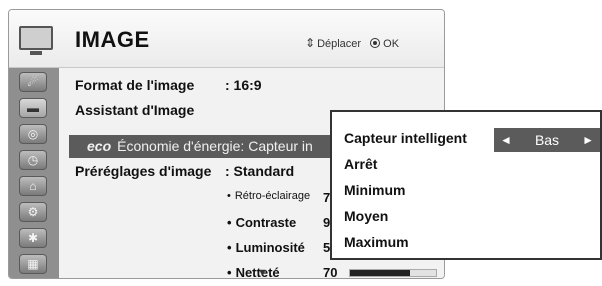 This screenshot has height=286, width=602. I want to click on menu-header: IMAGE ⇕ Déplacer OK, so click(226, 39).